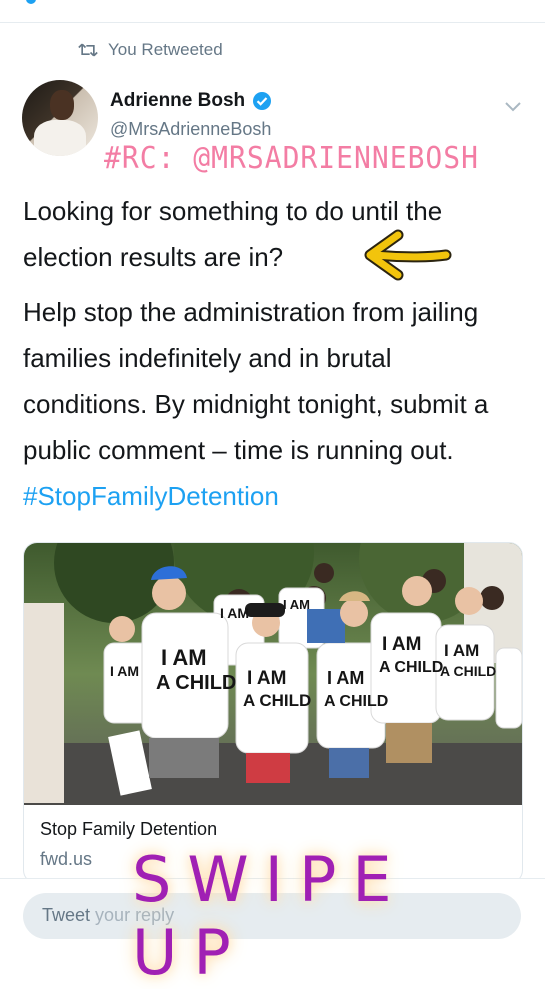 Image resolution: width=545 pixels, height=989 pixels. Describe the element at coordinates (60, 118) in the screenshot. I see `avatar` at that location.